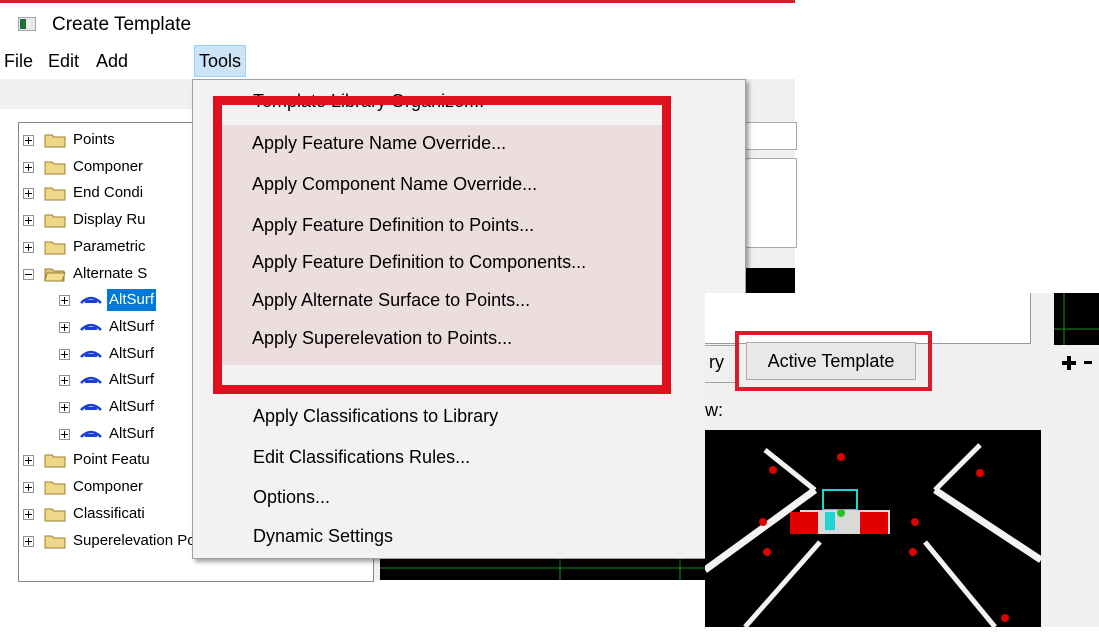 This screenshot has height=632, width=1099. What do you see at coordinates (108, 193) in the screenshot?
I see `tree-item-label: End Condi` at bounding box center [108, 193].